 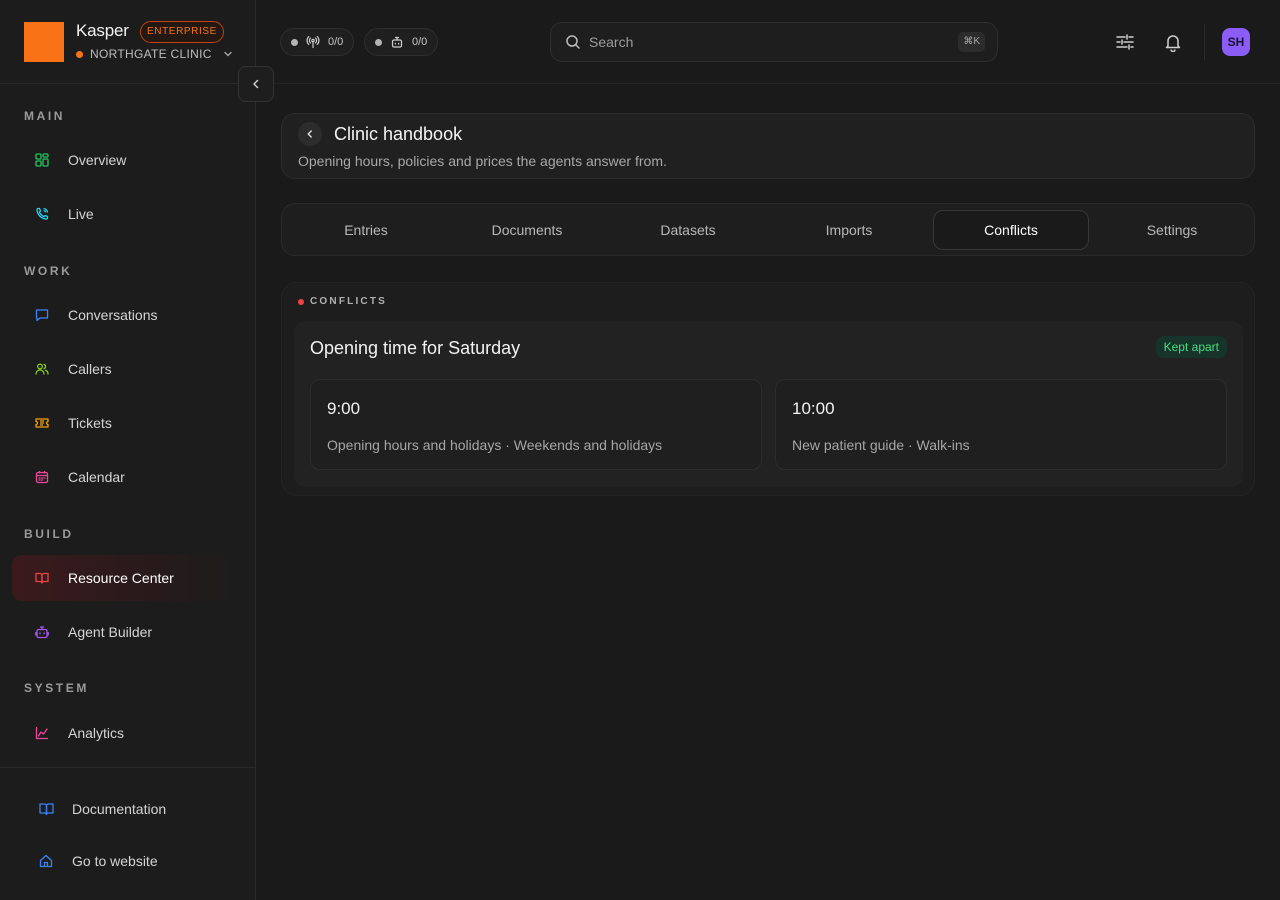 I want to click on sidebar-item-agent-builder: Agent Builder, so click(x=124, y=632).